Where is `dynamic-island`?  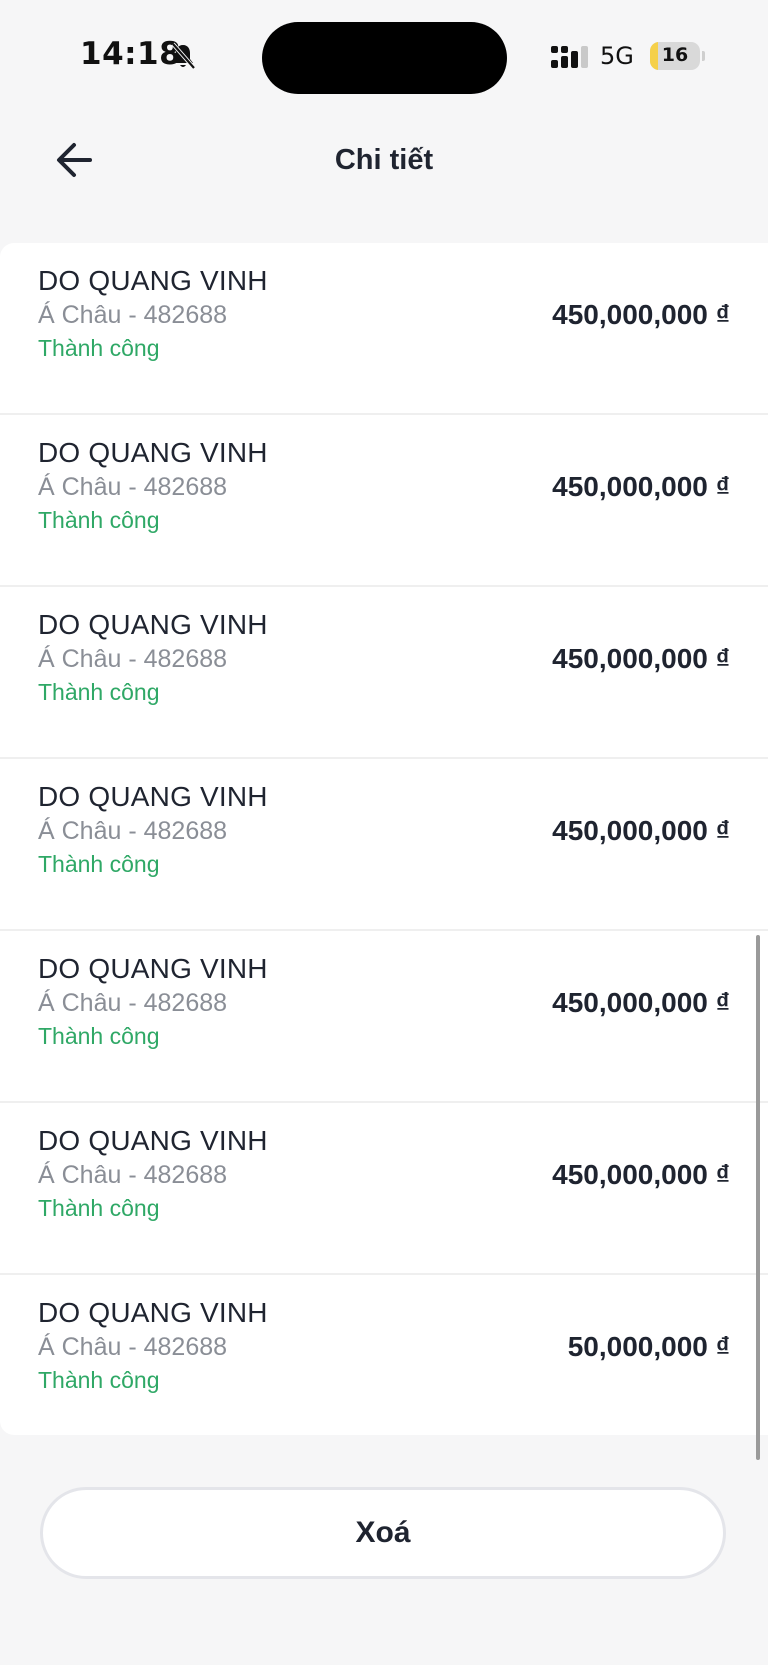
dynamic-island is located at coordinates (384, 58).